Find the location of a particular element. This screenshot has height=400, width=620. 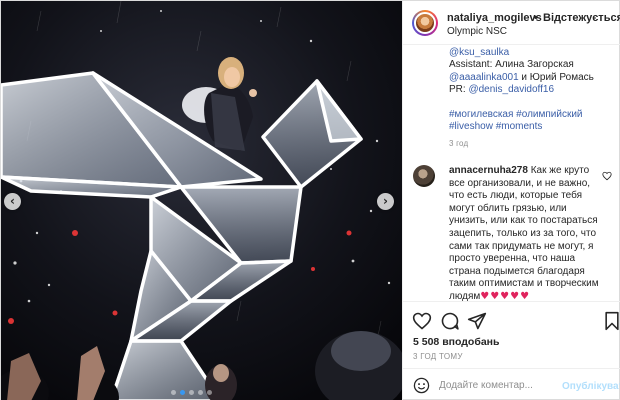

mention-link: @aaaalinka001 is located at coordinates (484, 77).